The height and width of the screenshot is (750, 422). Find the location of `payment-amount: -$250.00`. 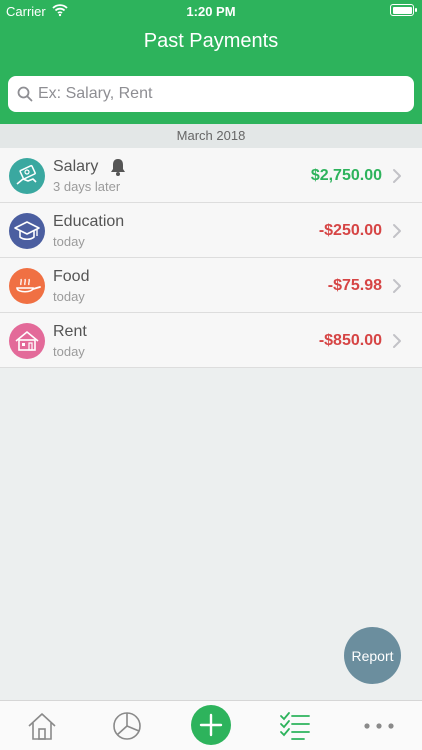

payment-amount: -$250.00 is located at coordinates (350, 230).